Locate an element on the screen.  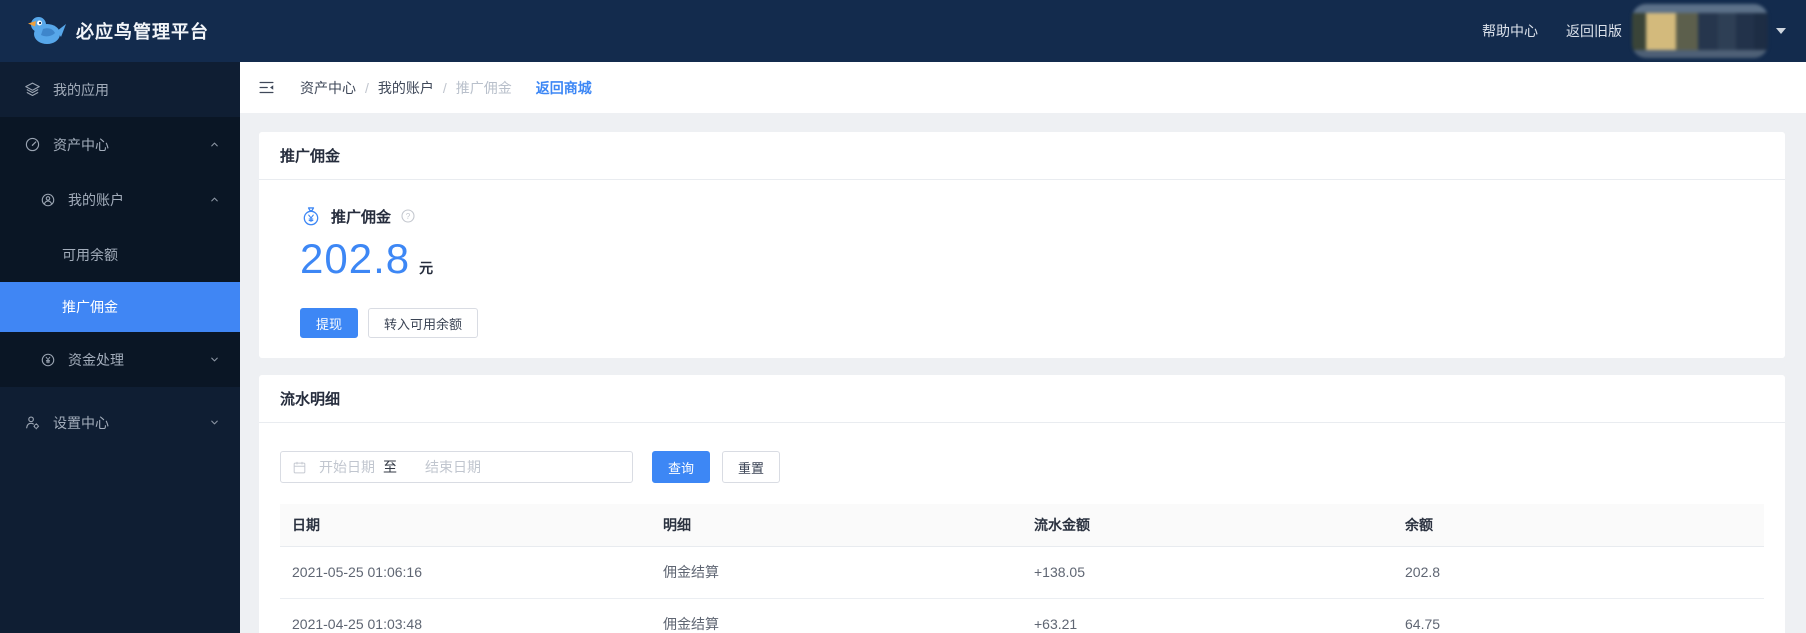
table-header-row: 日期 明细 流水金额 余额 is located at coordinates (1022, 525).